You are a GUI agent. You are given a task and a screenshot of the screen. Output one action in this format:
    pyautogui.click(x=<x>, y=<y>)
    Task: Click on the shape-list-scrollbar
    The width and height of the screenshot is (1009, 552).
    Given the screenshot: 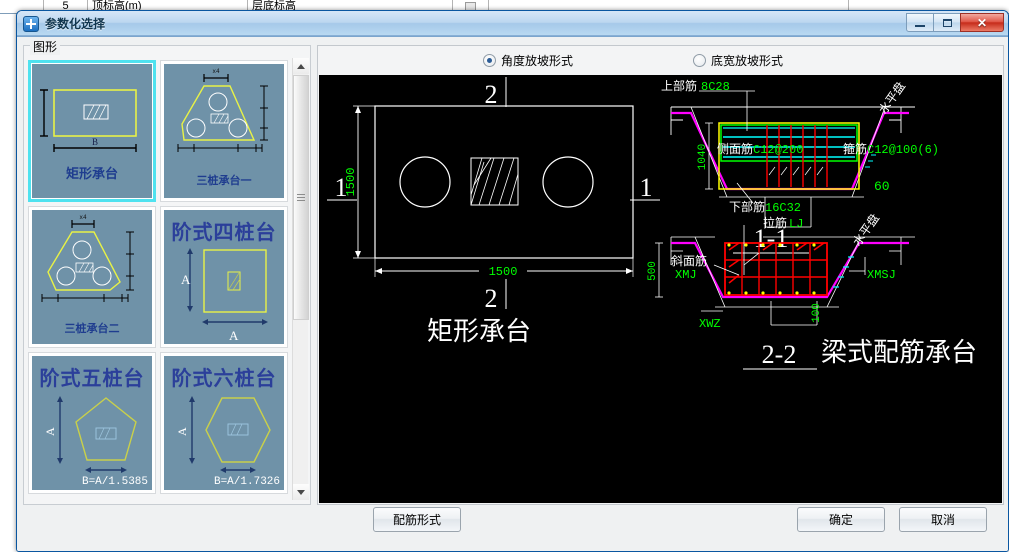 What is the action you would take?
    pyautogui.click(x=300, y=279)
    